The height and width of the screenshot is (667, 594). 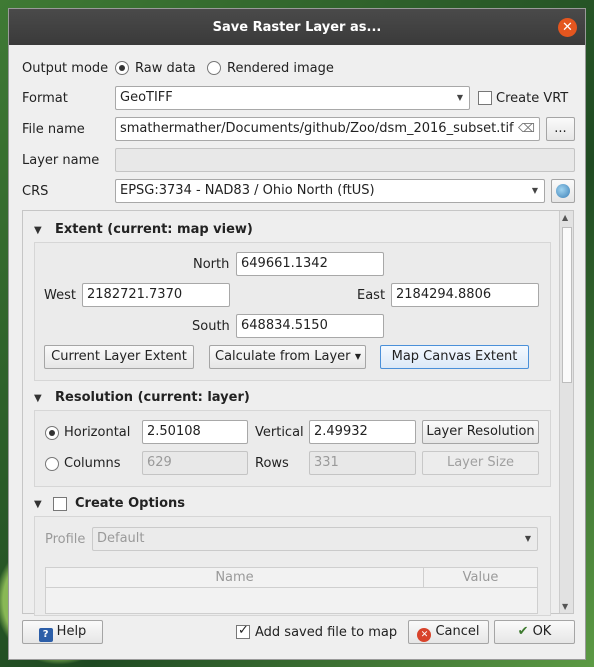 What do you see at coordinates (45, 635) in the screenshot?
I see `help-icon: ?` at bounding box center [45, 635].